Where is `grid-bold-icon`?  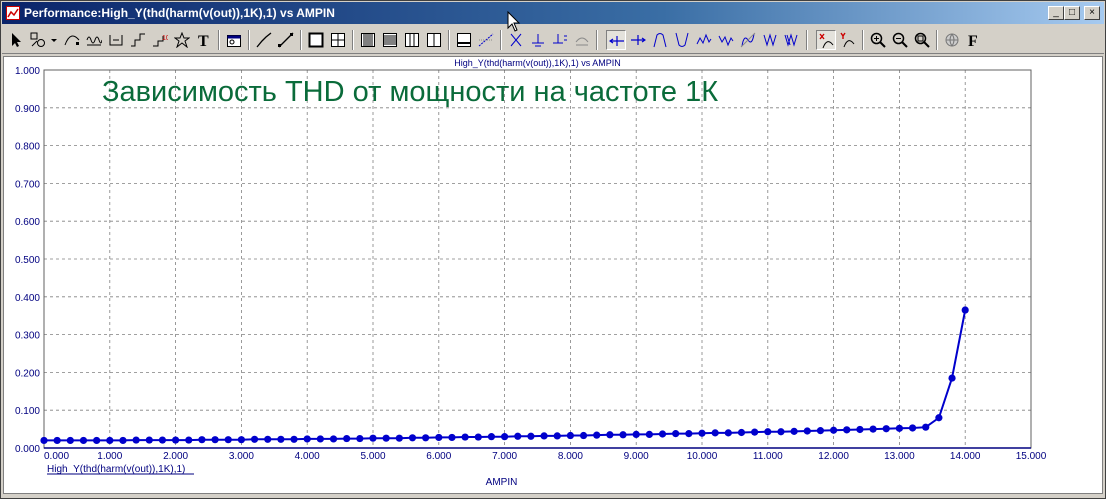 grid-bold-icon is located at coordinates (368, 40).